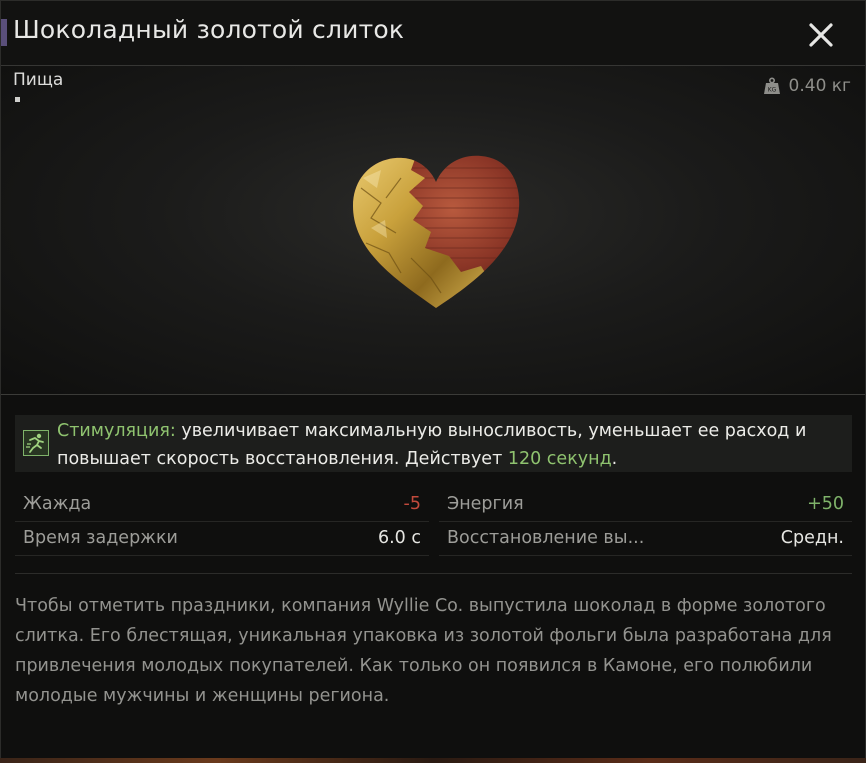 The width and height of the screenshot is (866, 763). Describe the element at coordinates (17, 99) in the screenshot. I see `category-marker` at that location.